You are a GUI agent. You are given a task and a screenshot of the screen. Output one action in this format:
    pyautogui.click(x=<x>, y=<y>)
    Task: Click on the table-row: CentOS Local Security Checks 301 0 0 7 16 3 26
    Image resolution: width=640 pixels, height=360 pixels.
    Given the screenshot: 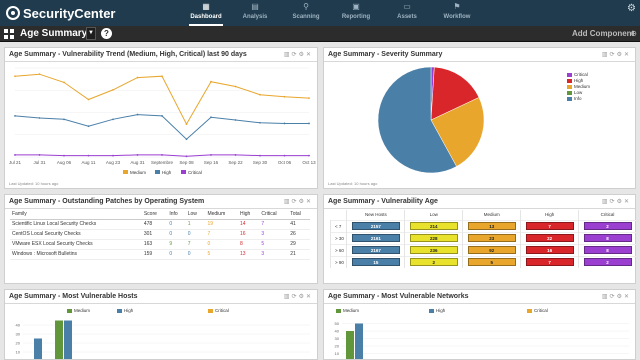 What is the action you would take?
    pyautogui.click(x=160, y=234)
    